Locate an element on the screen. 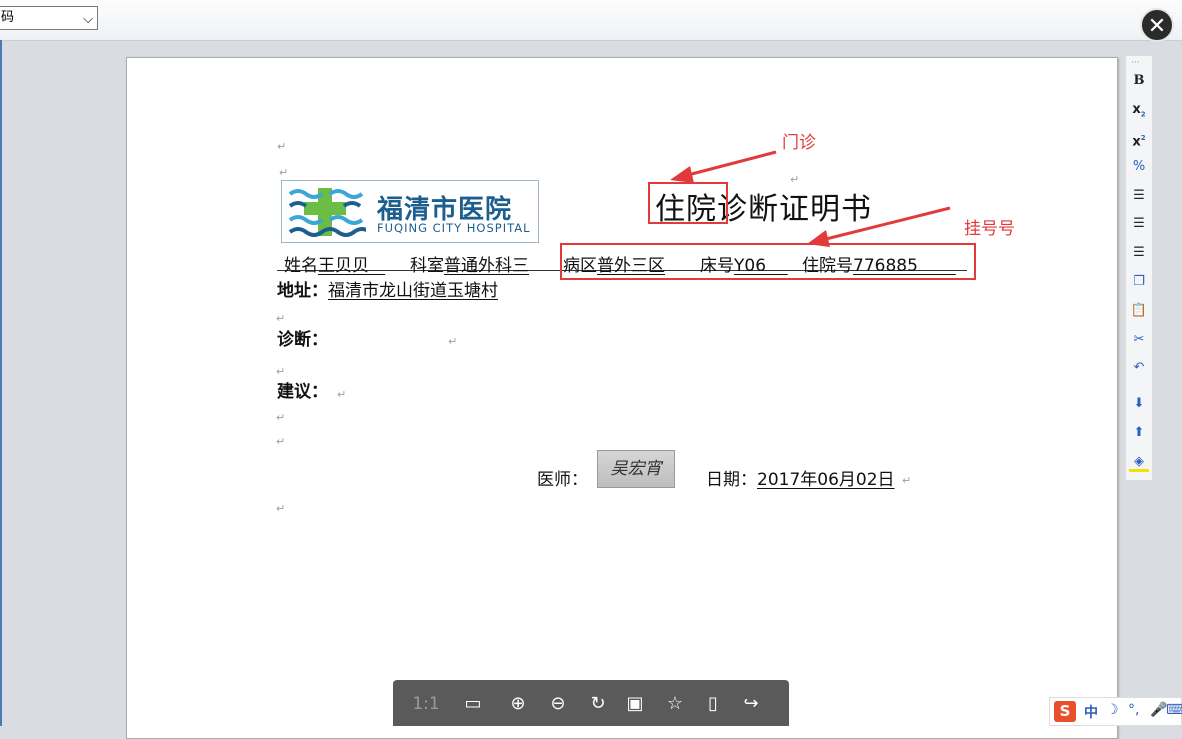  actual-size-button: 1:1 is located at coordinates (426, 704).